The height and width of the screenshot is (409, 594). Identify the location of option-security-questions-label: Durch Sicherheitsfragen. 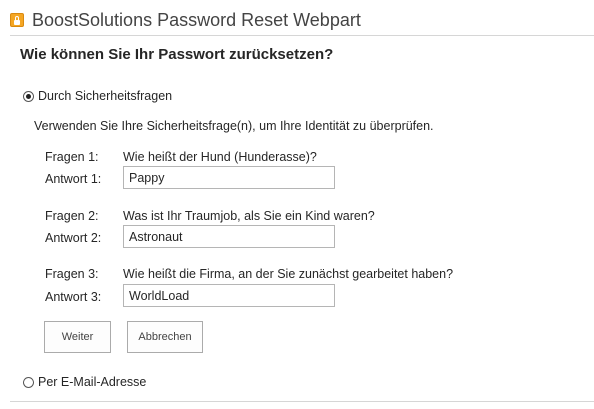
(105, 96).